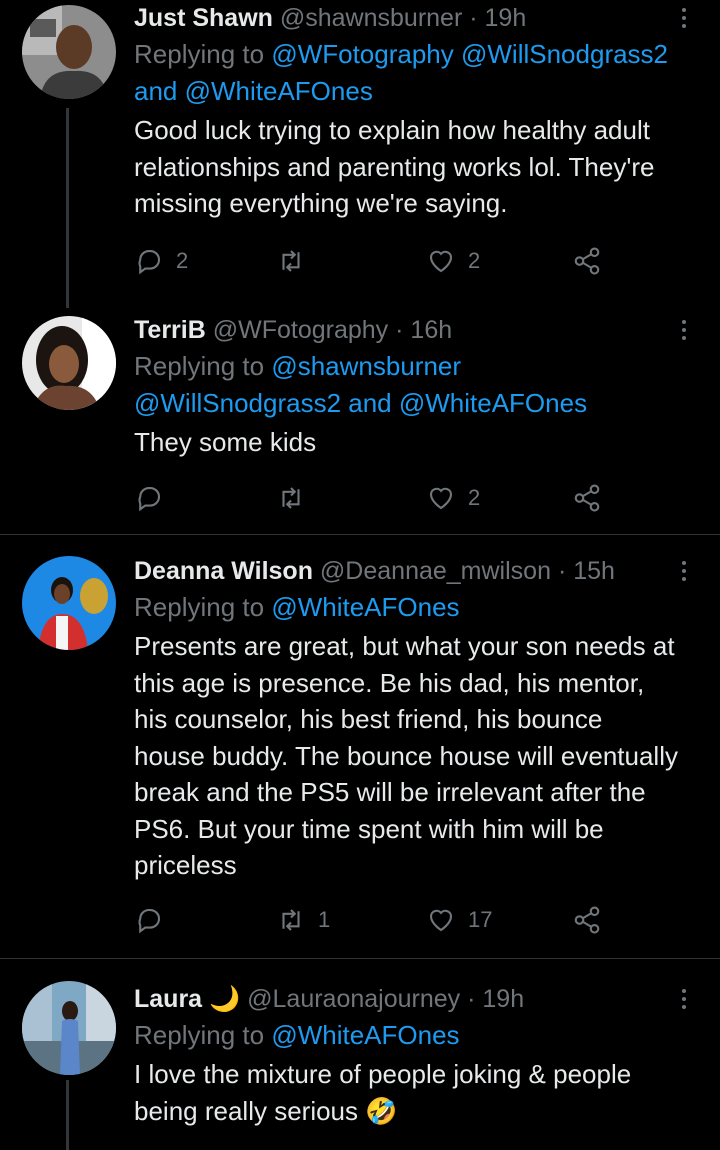 Image resolution: width=720 pixels, height=1150 pixels. What do you see at coordinates (423, 330) in the screenshot?
I see `timestamp: · 16h` at bounding box center [423, 330].